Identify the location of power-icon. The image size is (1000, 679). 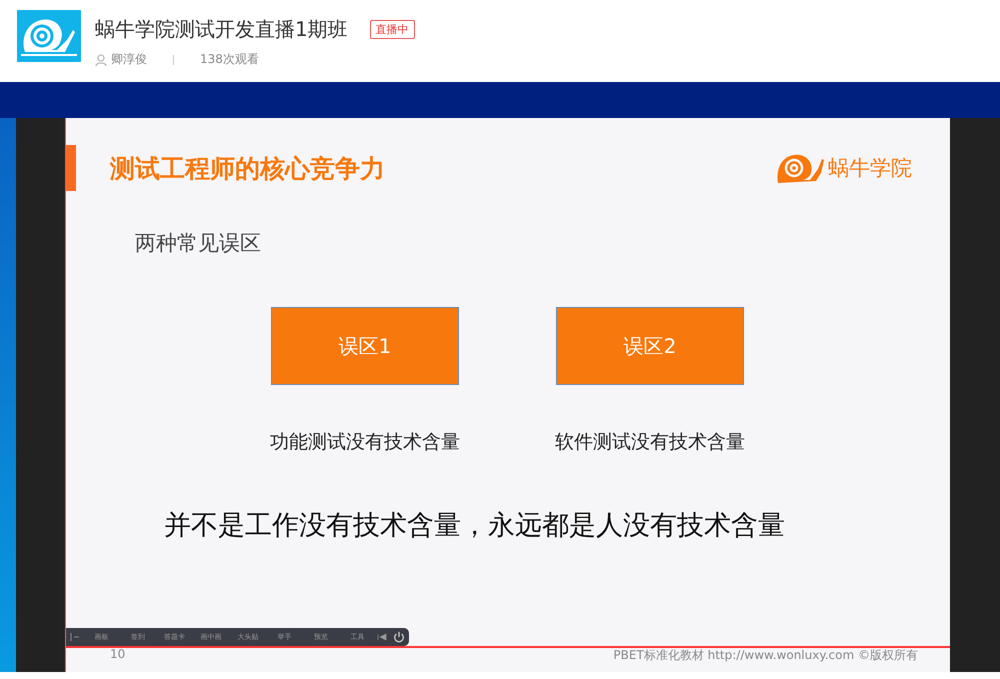
(399, 637).